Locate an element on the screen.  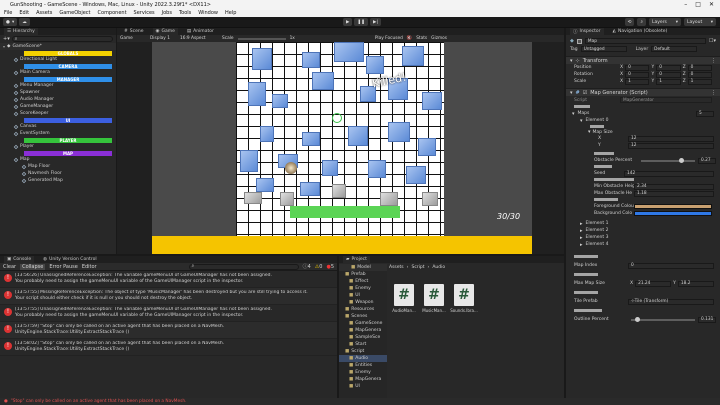
scale-y-field: 1 is located at coordinates (668, 81).